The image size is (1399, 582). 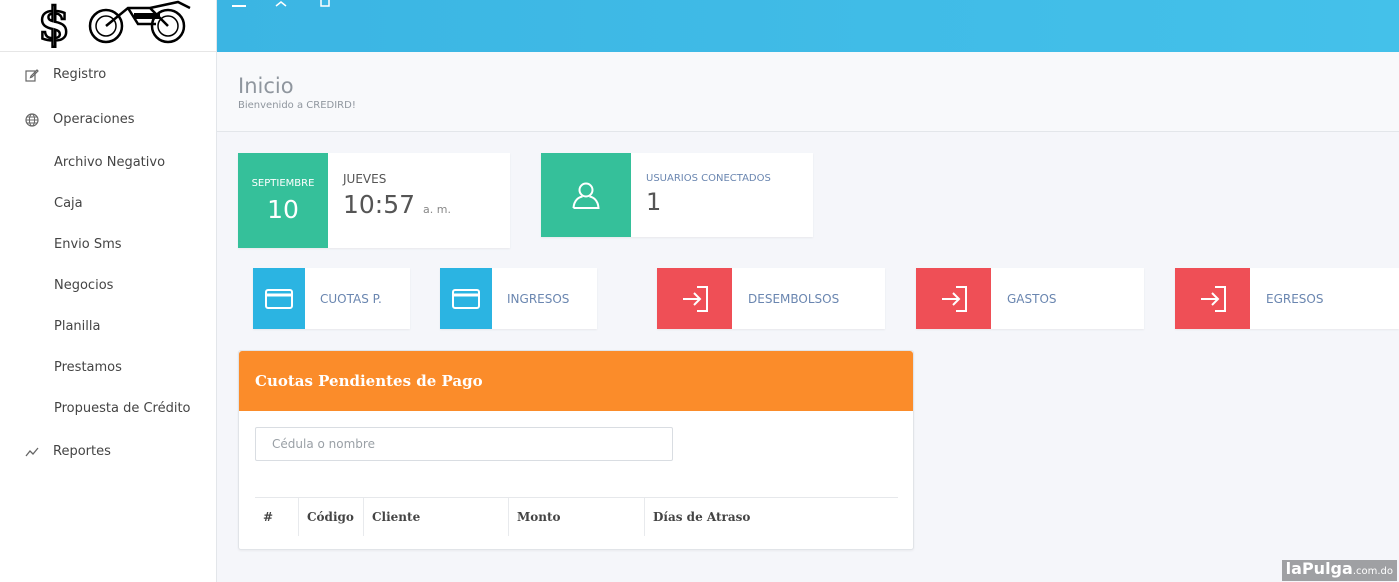 What do you see at coordinates (701, 195) in the screenshot?
I see `users-body: USUARIOS CONECTADOS 1` at bounding box center [701, 195].